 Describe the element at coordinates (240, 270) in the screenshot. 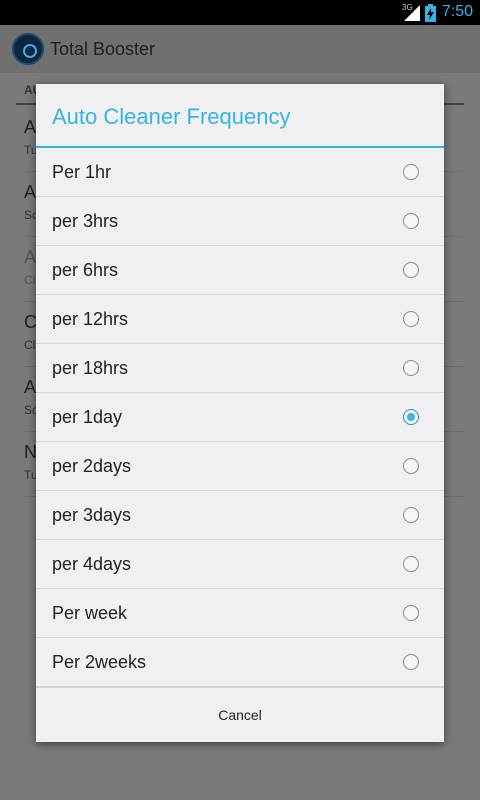

I see `option-per-6hrs: per 6hrs` at that location.